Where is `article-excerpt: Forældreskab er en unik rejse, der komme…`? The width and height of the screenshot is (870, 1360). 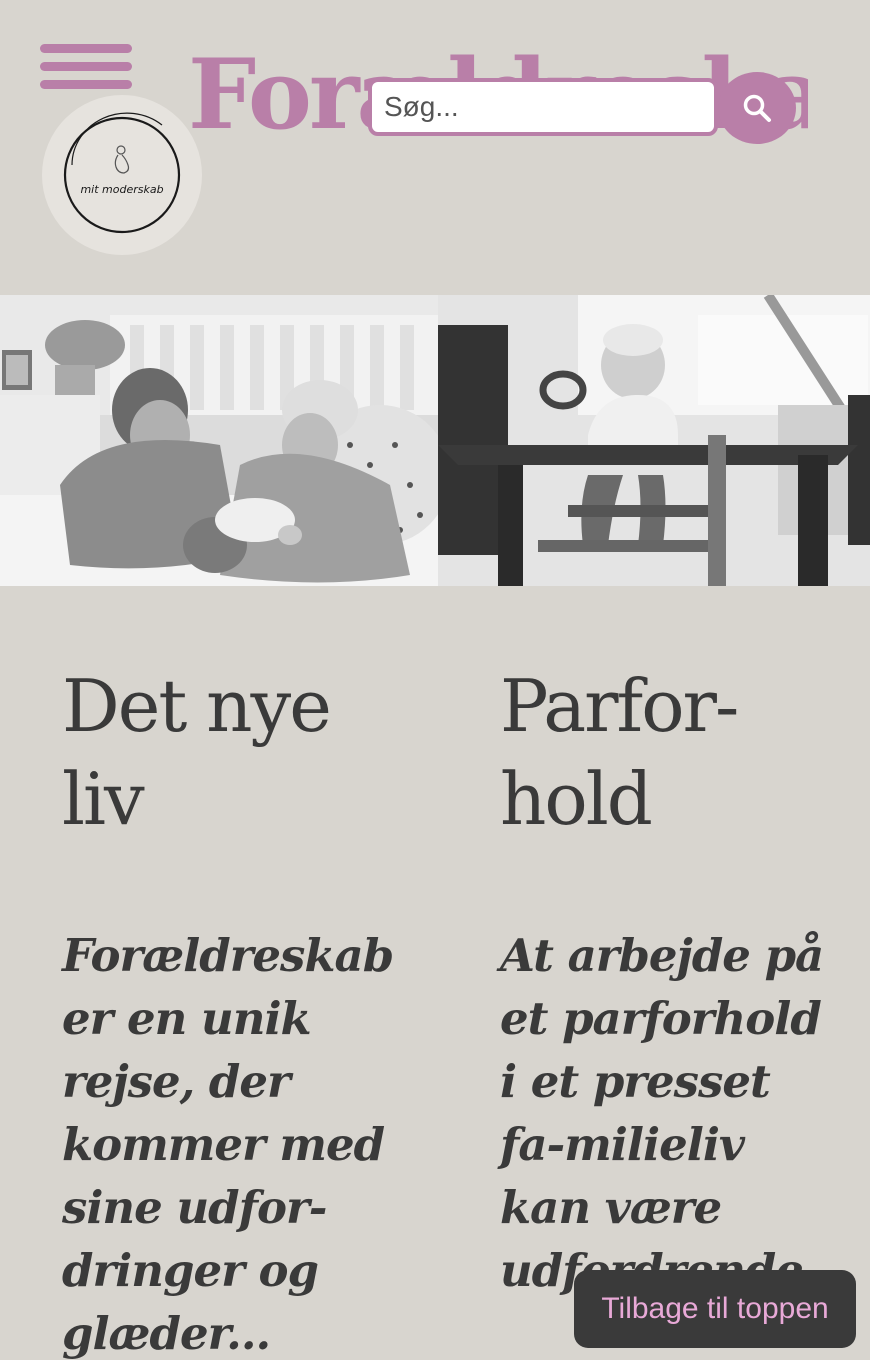
article-excerpt: Forældreskab er en unik rejse, der komme… is located at coordinates (228, 1144).